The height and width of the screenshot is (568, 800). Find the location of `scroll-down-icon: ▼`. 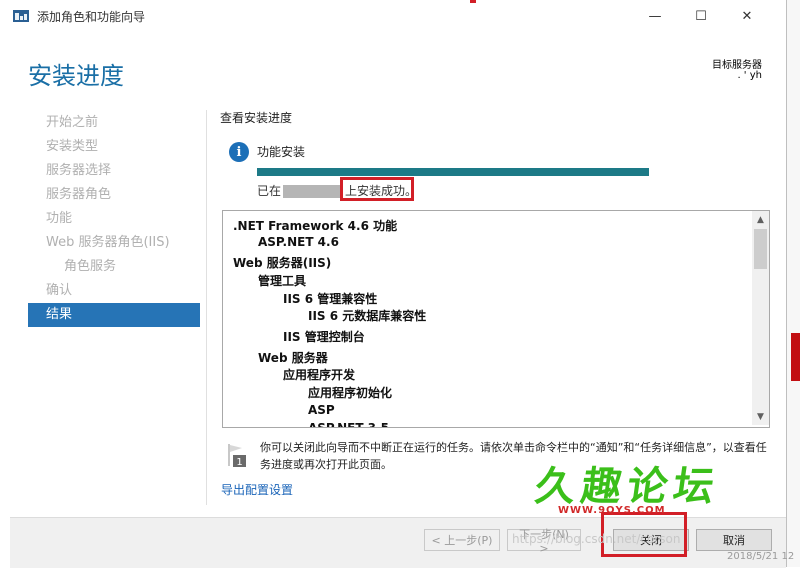

scroll-down-icon: ▼ is located at coordinates (760, 416).